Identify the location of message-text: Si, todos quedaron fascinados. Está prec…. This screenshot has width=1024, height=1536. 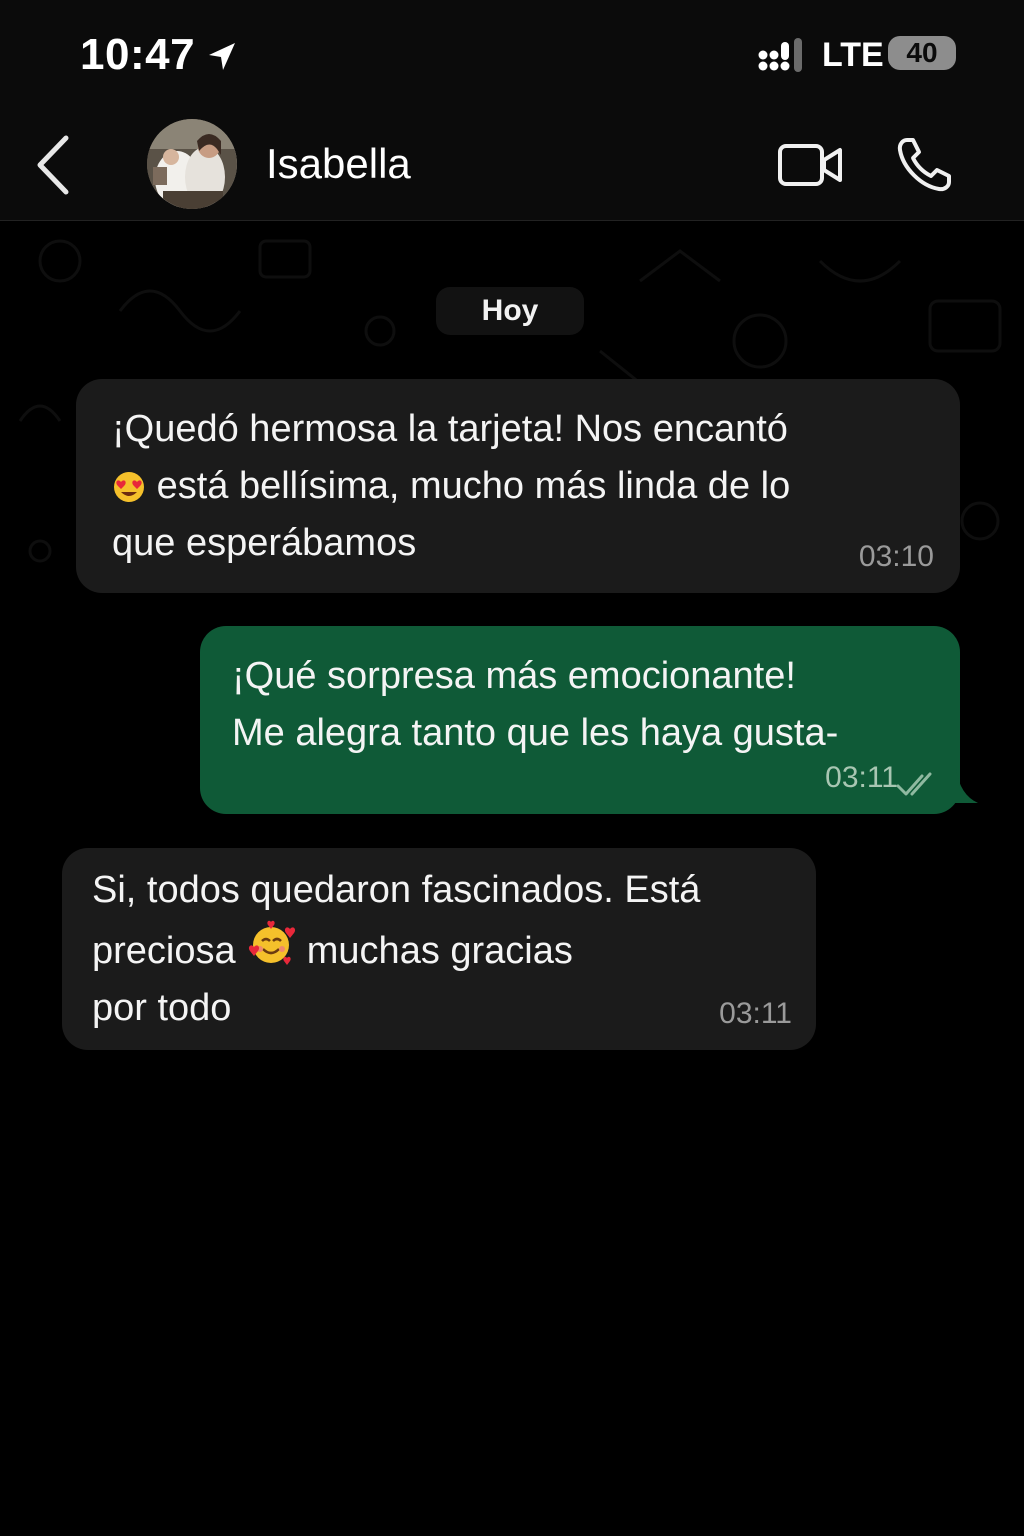
(442, 949).